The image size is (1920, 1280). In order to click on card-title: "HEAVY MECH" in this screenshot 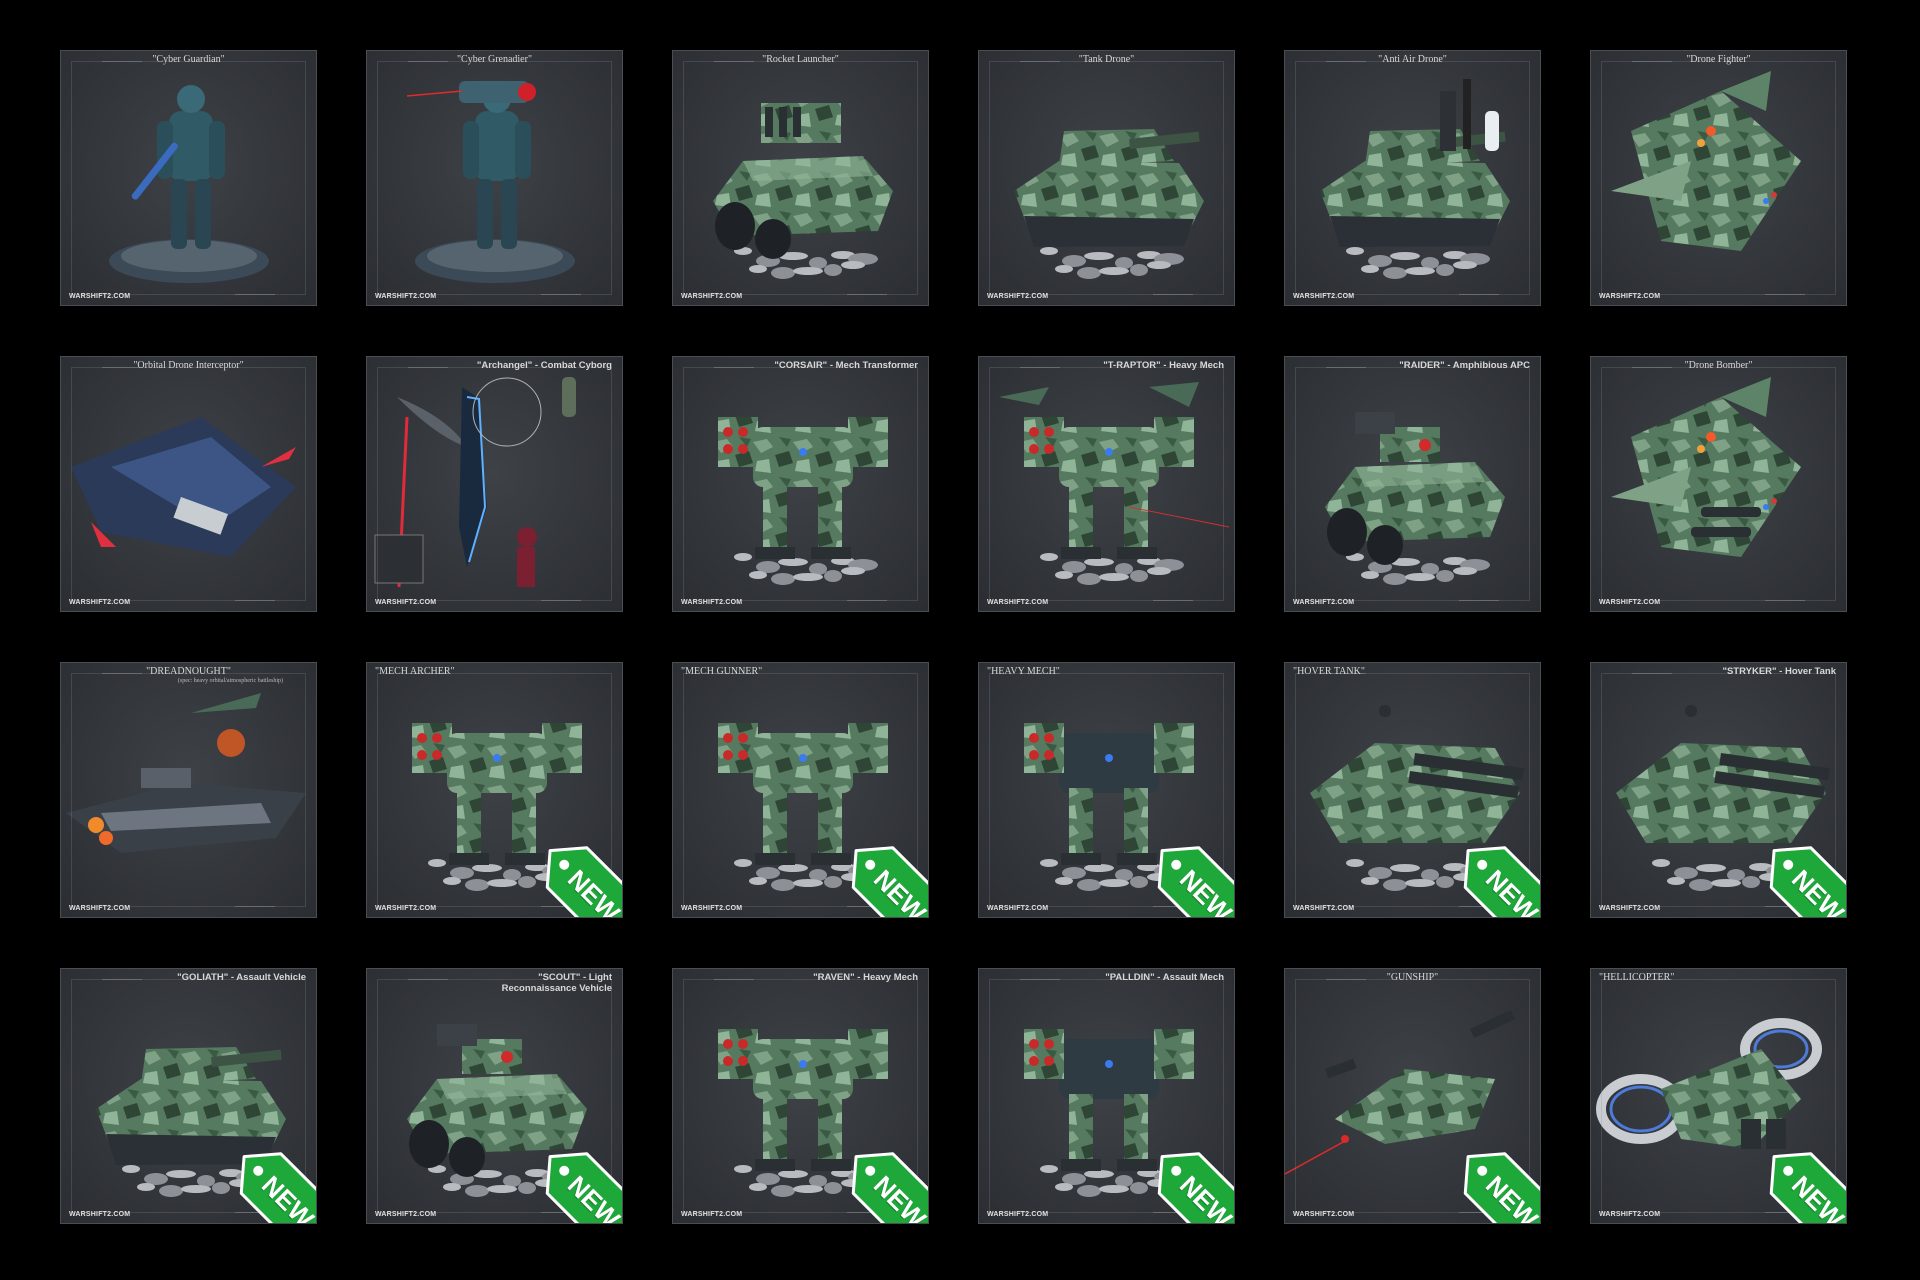, I will do `click(1023, 671)`.